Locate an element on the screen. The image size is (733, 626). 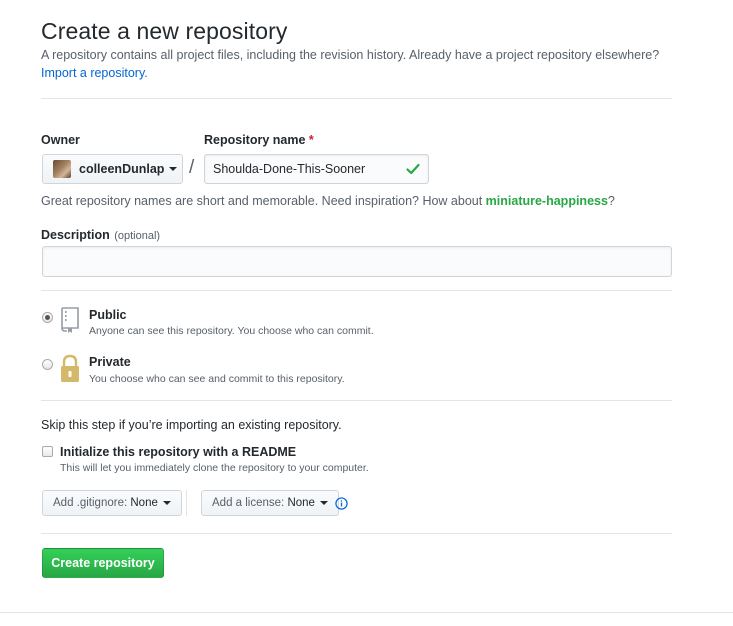
footer-divider is located at coordinates (366, 612).